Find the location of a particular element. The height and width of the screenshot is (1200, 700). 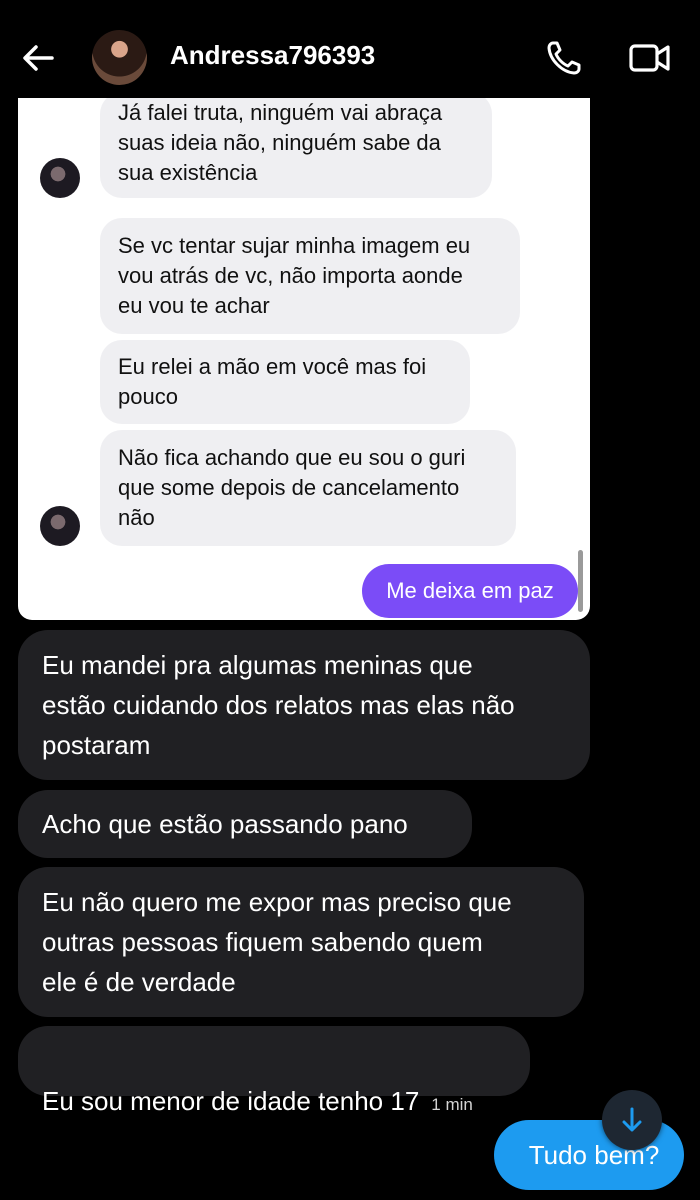

inner-received-message: Eu relei a mão em você mas foi pouco is located at coordinates (285, 382).